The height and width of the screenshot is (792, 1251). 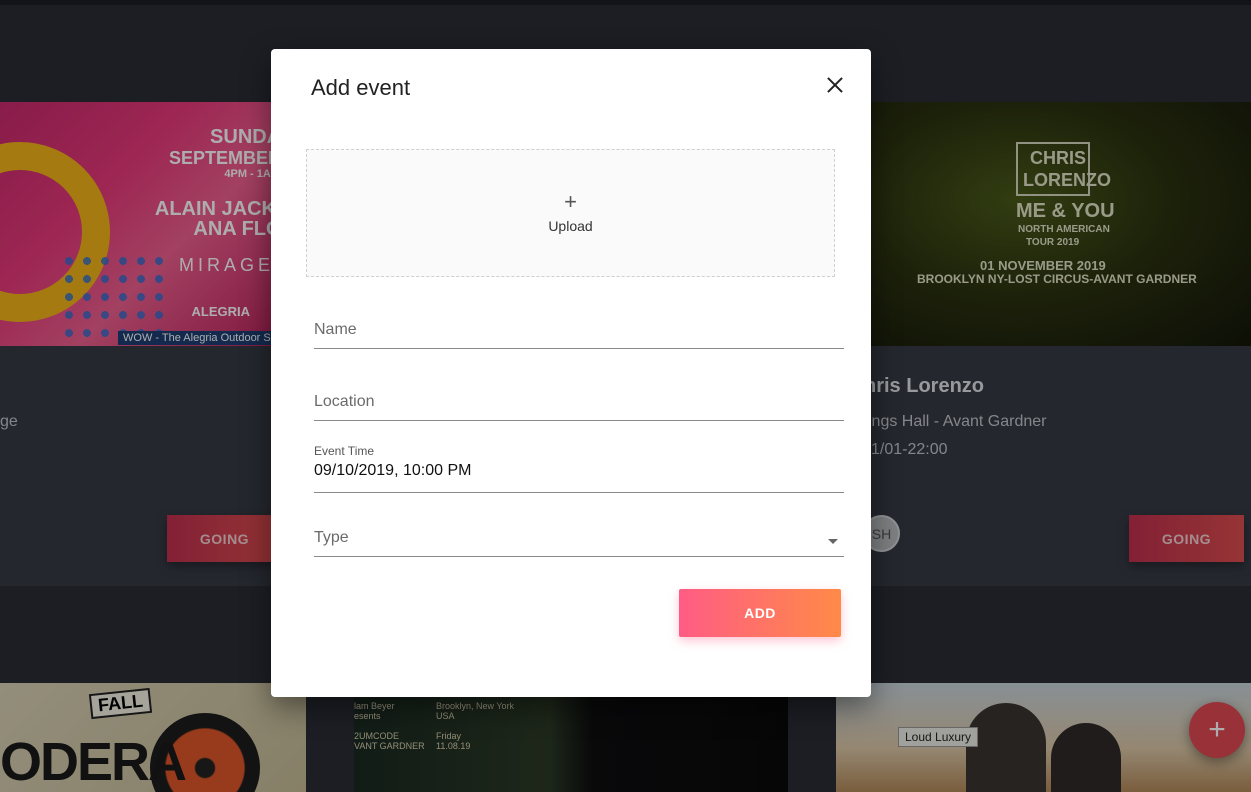 I want to click on name-field: Name, so click(x=579, y=335).